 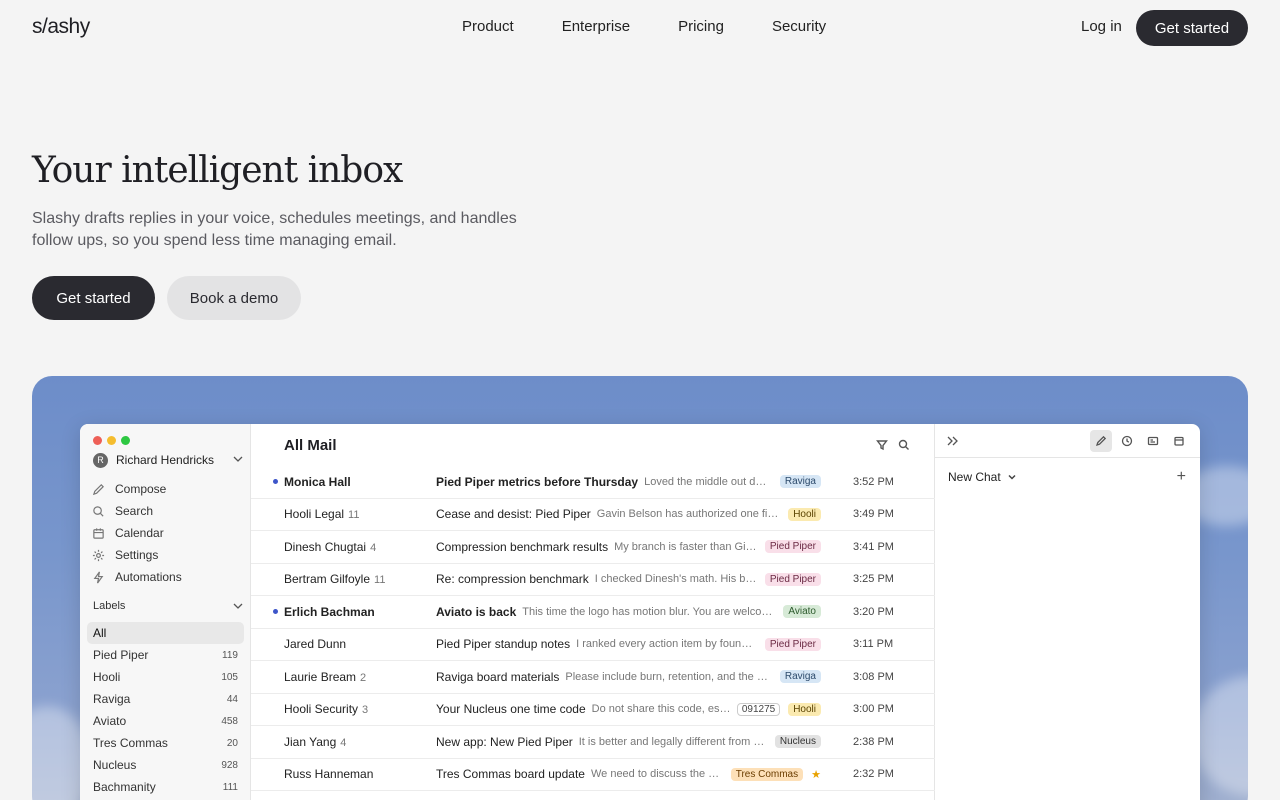 I want to click on label-item-all: All, so click(x=165, y=633).